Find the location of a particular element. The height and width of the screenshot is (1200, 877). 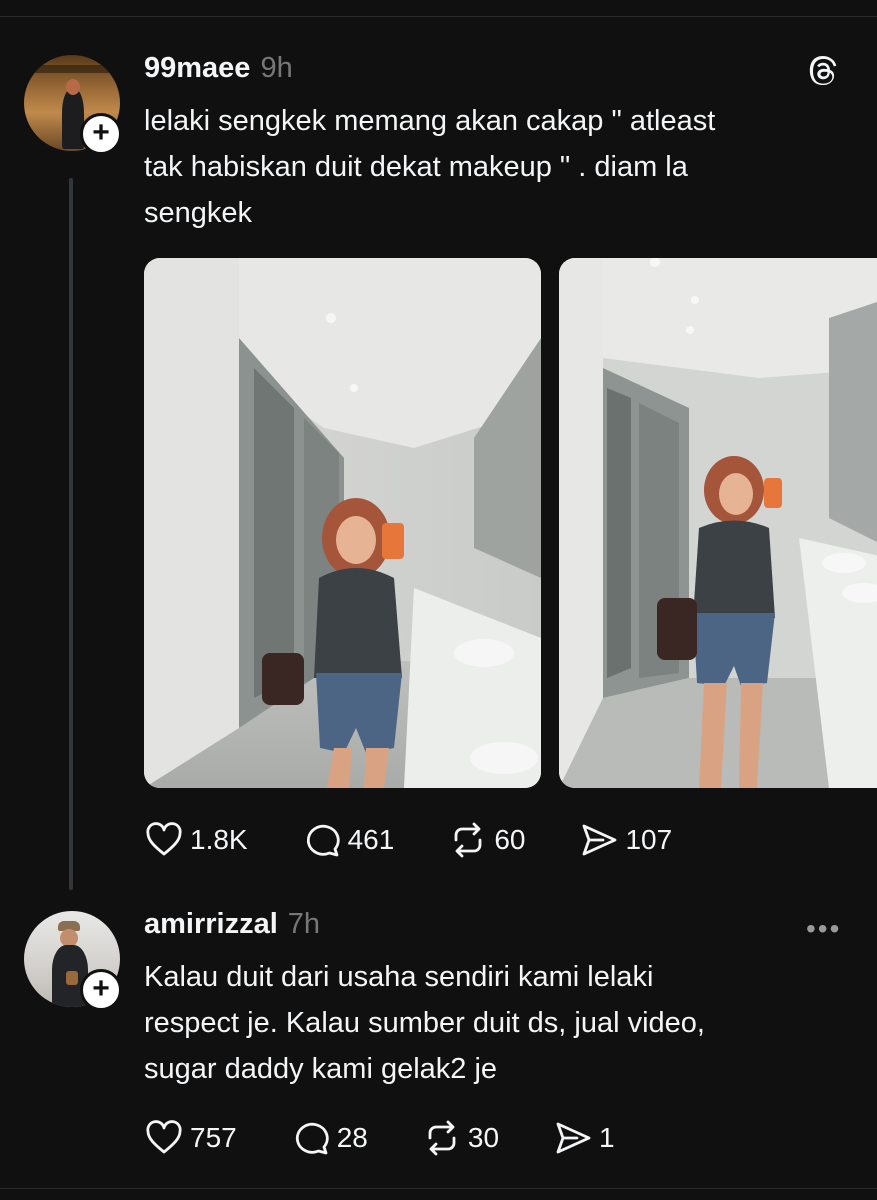

top-divider is located at coordinates (438, 16).